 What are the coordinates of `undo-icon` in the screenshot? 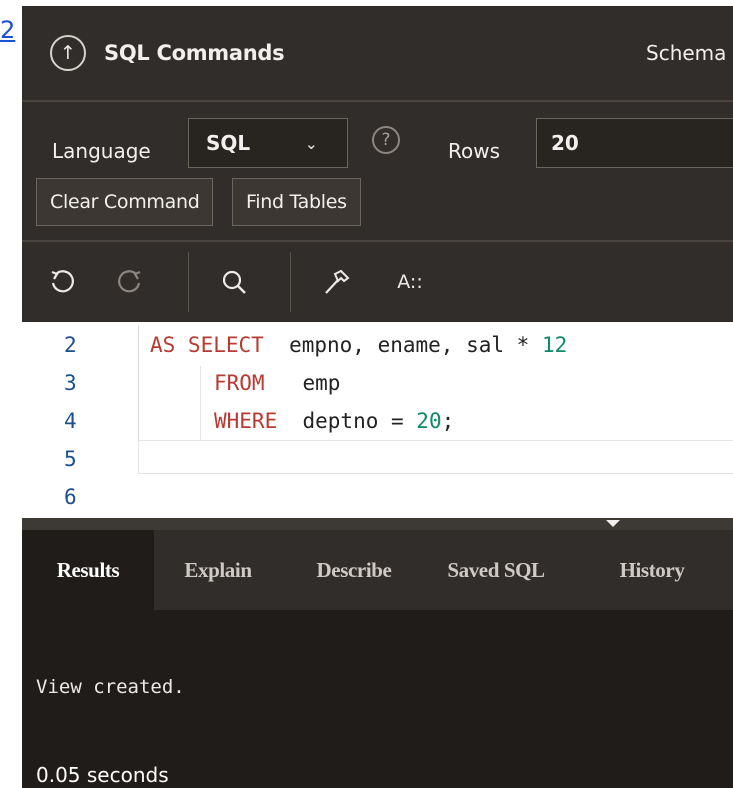 It's located at (62, 282).